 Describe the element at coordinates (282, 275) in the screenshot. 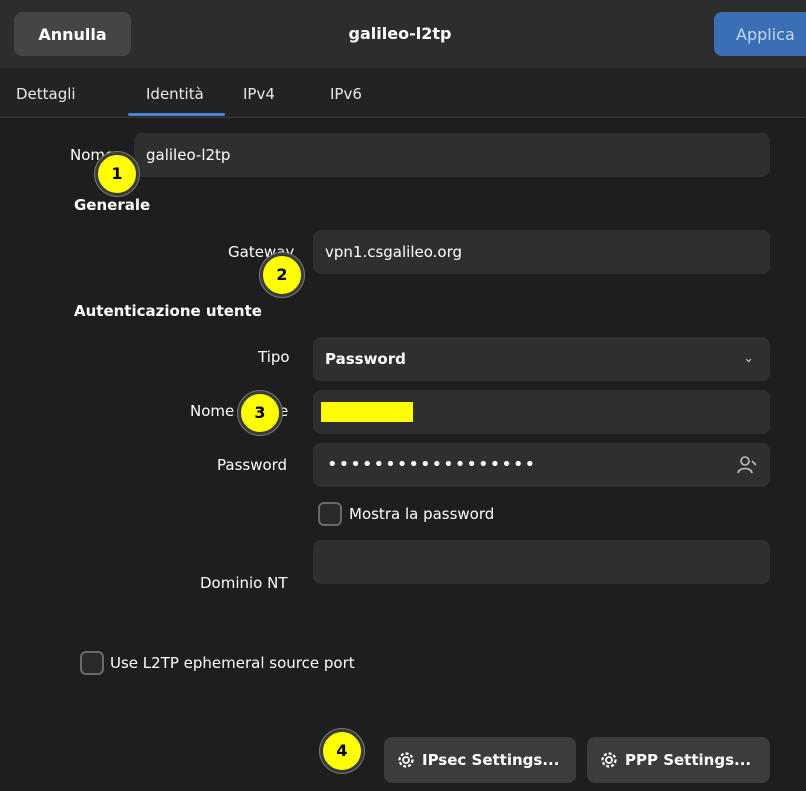

I see `annotation-marker-2: 2` at that location.